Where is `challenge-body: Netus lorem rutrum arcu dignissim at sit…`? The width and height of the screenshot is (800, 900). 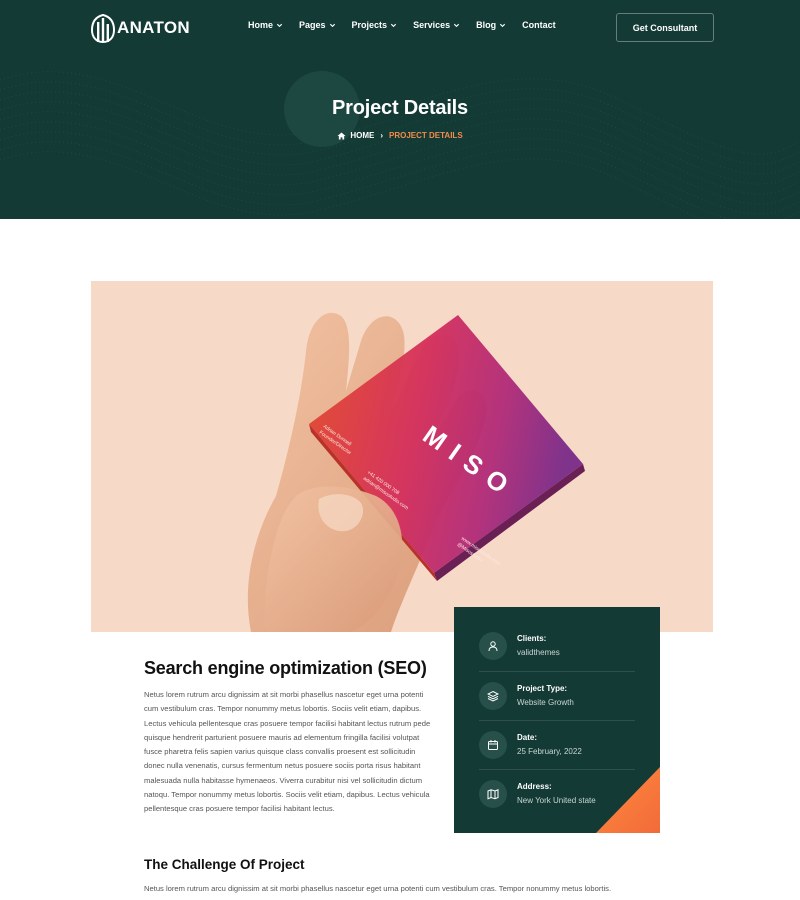 challenge-body: Netus lorem rutrum arcu dignissim at sit… is located at coordinates (378, 888).